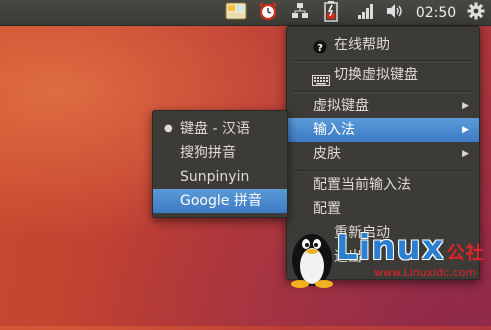 The height and width of the screenshot is (330, 491). I want to click on menu-item-toggle-virtual-keyboard: 切换虚拟键盘, so click(383, 75).